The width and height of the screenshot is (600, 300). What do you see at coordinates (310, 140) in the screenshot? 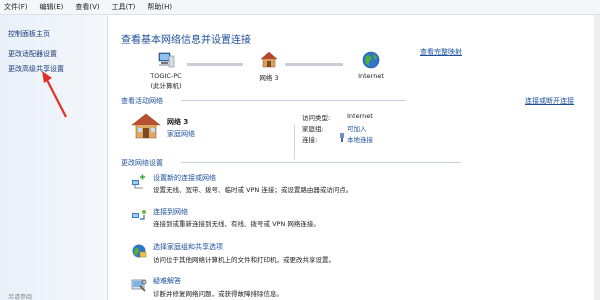
I see `connection-label: 连接:` at bounding box center [310, 140].